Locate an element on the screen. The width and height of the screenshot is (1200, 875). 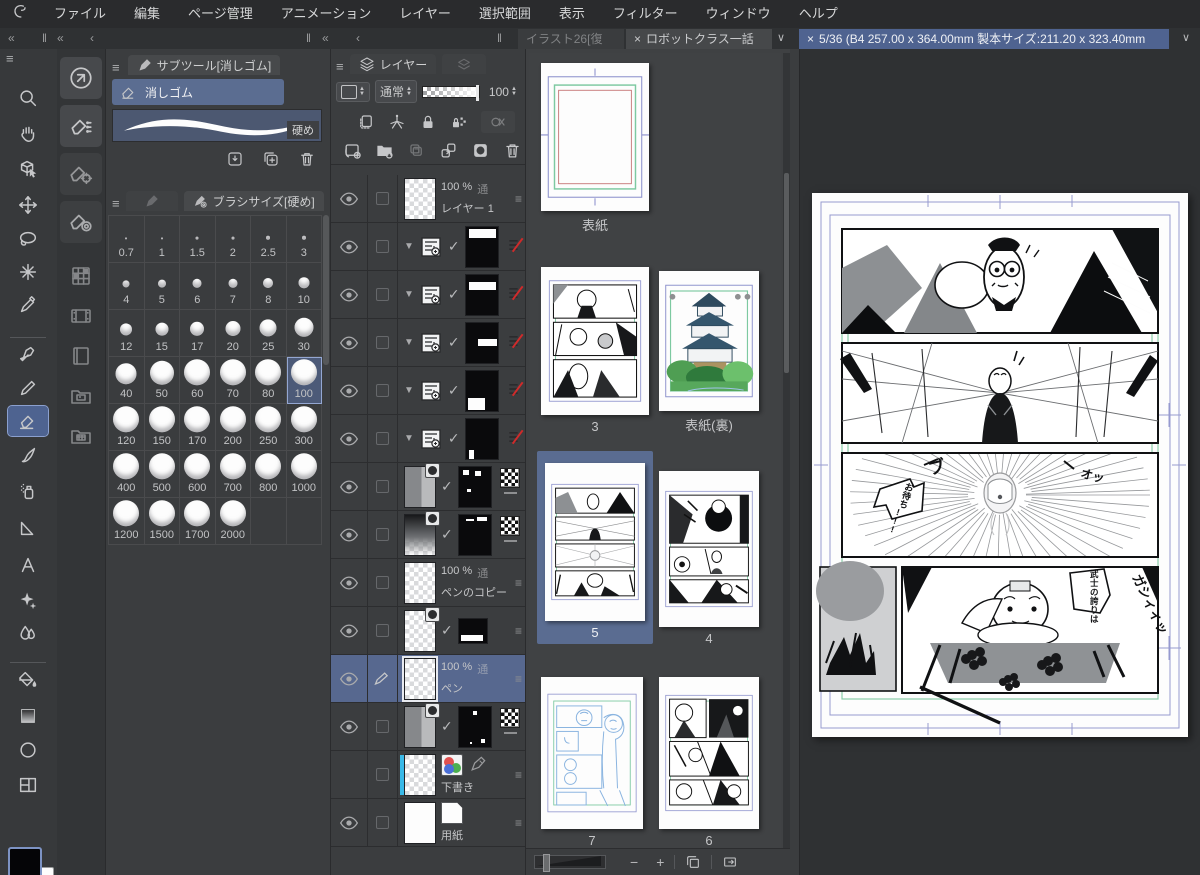
brush-size-20: 20 is located at coordinates (233, 333).